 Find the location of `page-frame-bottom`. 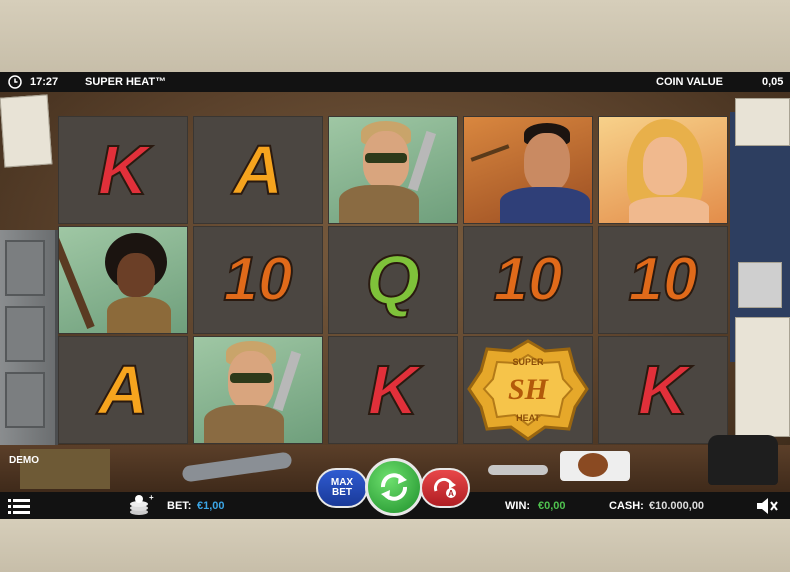

page-frame-bottom is located at coordinates (395, 545).